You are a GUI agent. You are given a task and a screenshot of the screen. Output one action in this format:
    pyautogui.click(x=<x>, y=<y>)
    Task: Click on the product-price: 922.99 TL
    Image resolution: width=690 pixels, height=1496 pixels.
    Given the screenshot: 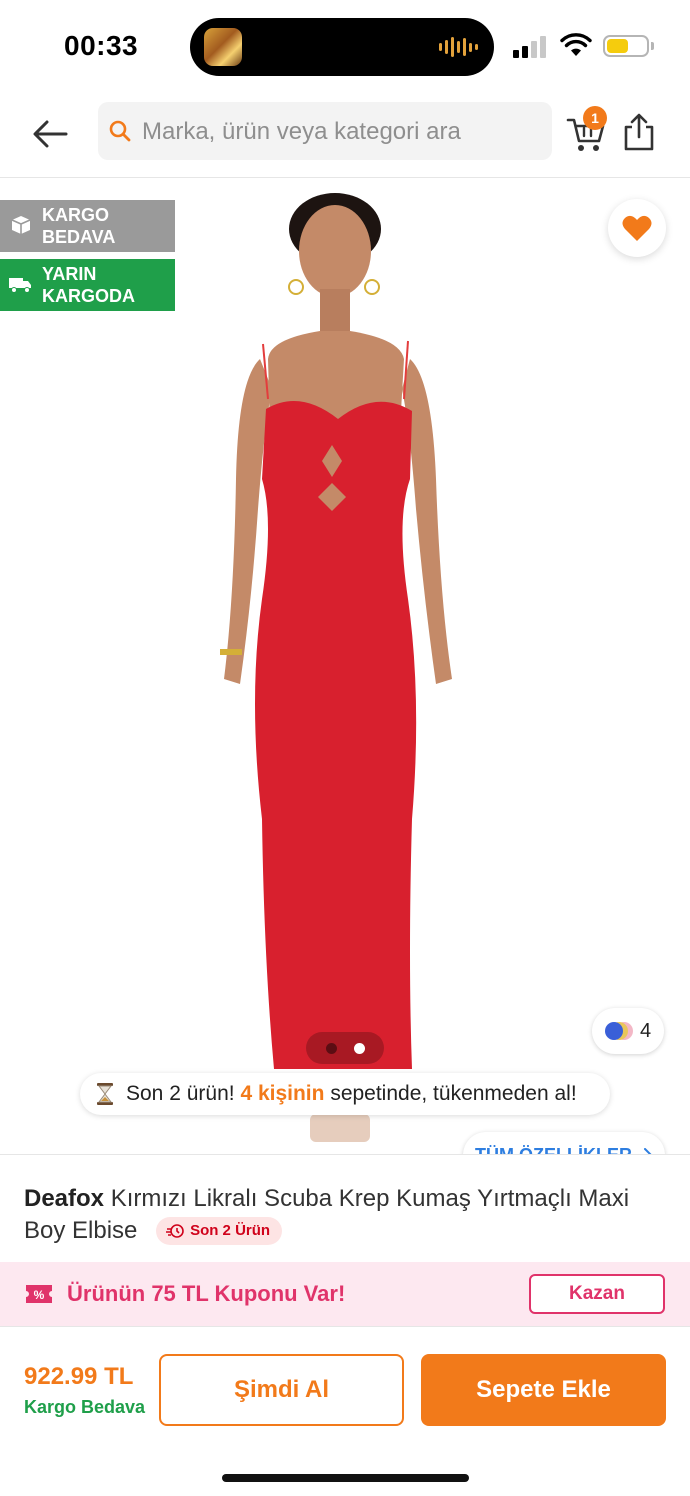 What is the action you would take?
    pyautogui.click(x=79, y=1376)
    